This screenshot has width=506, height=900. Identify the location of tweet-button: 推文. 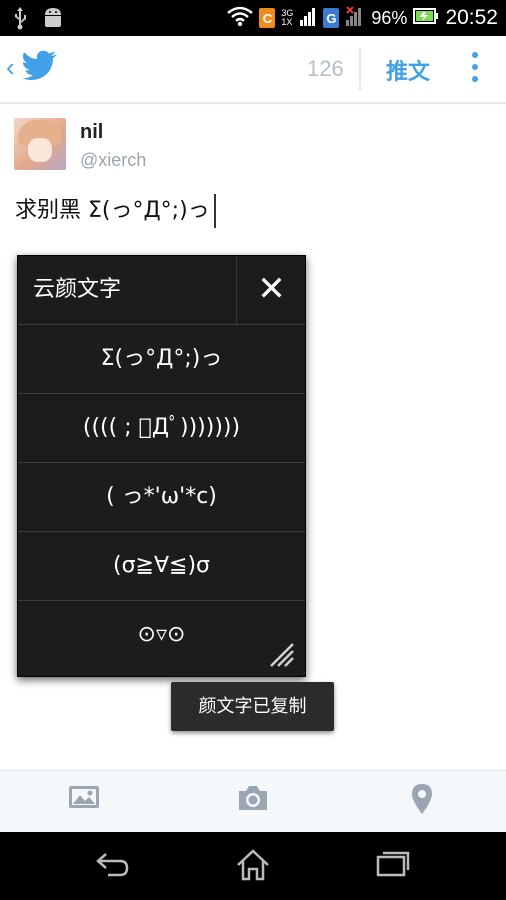
(408, 70).